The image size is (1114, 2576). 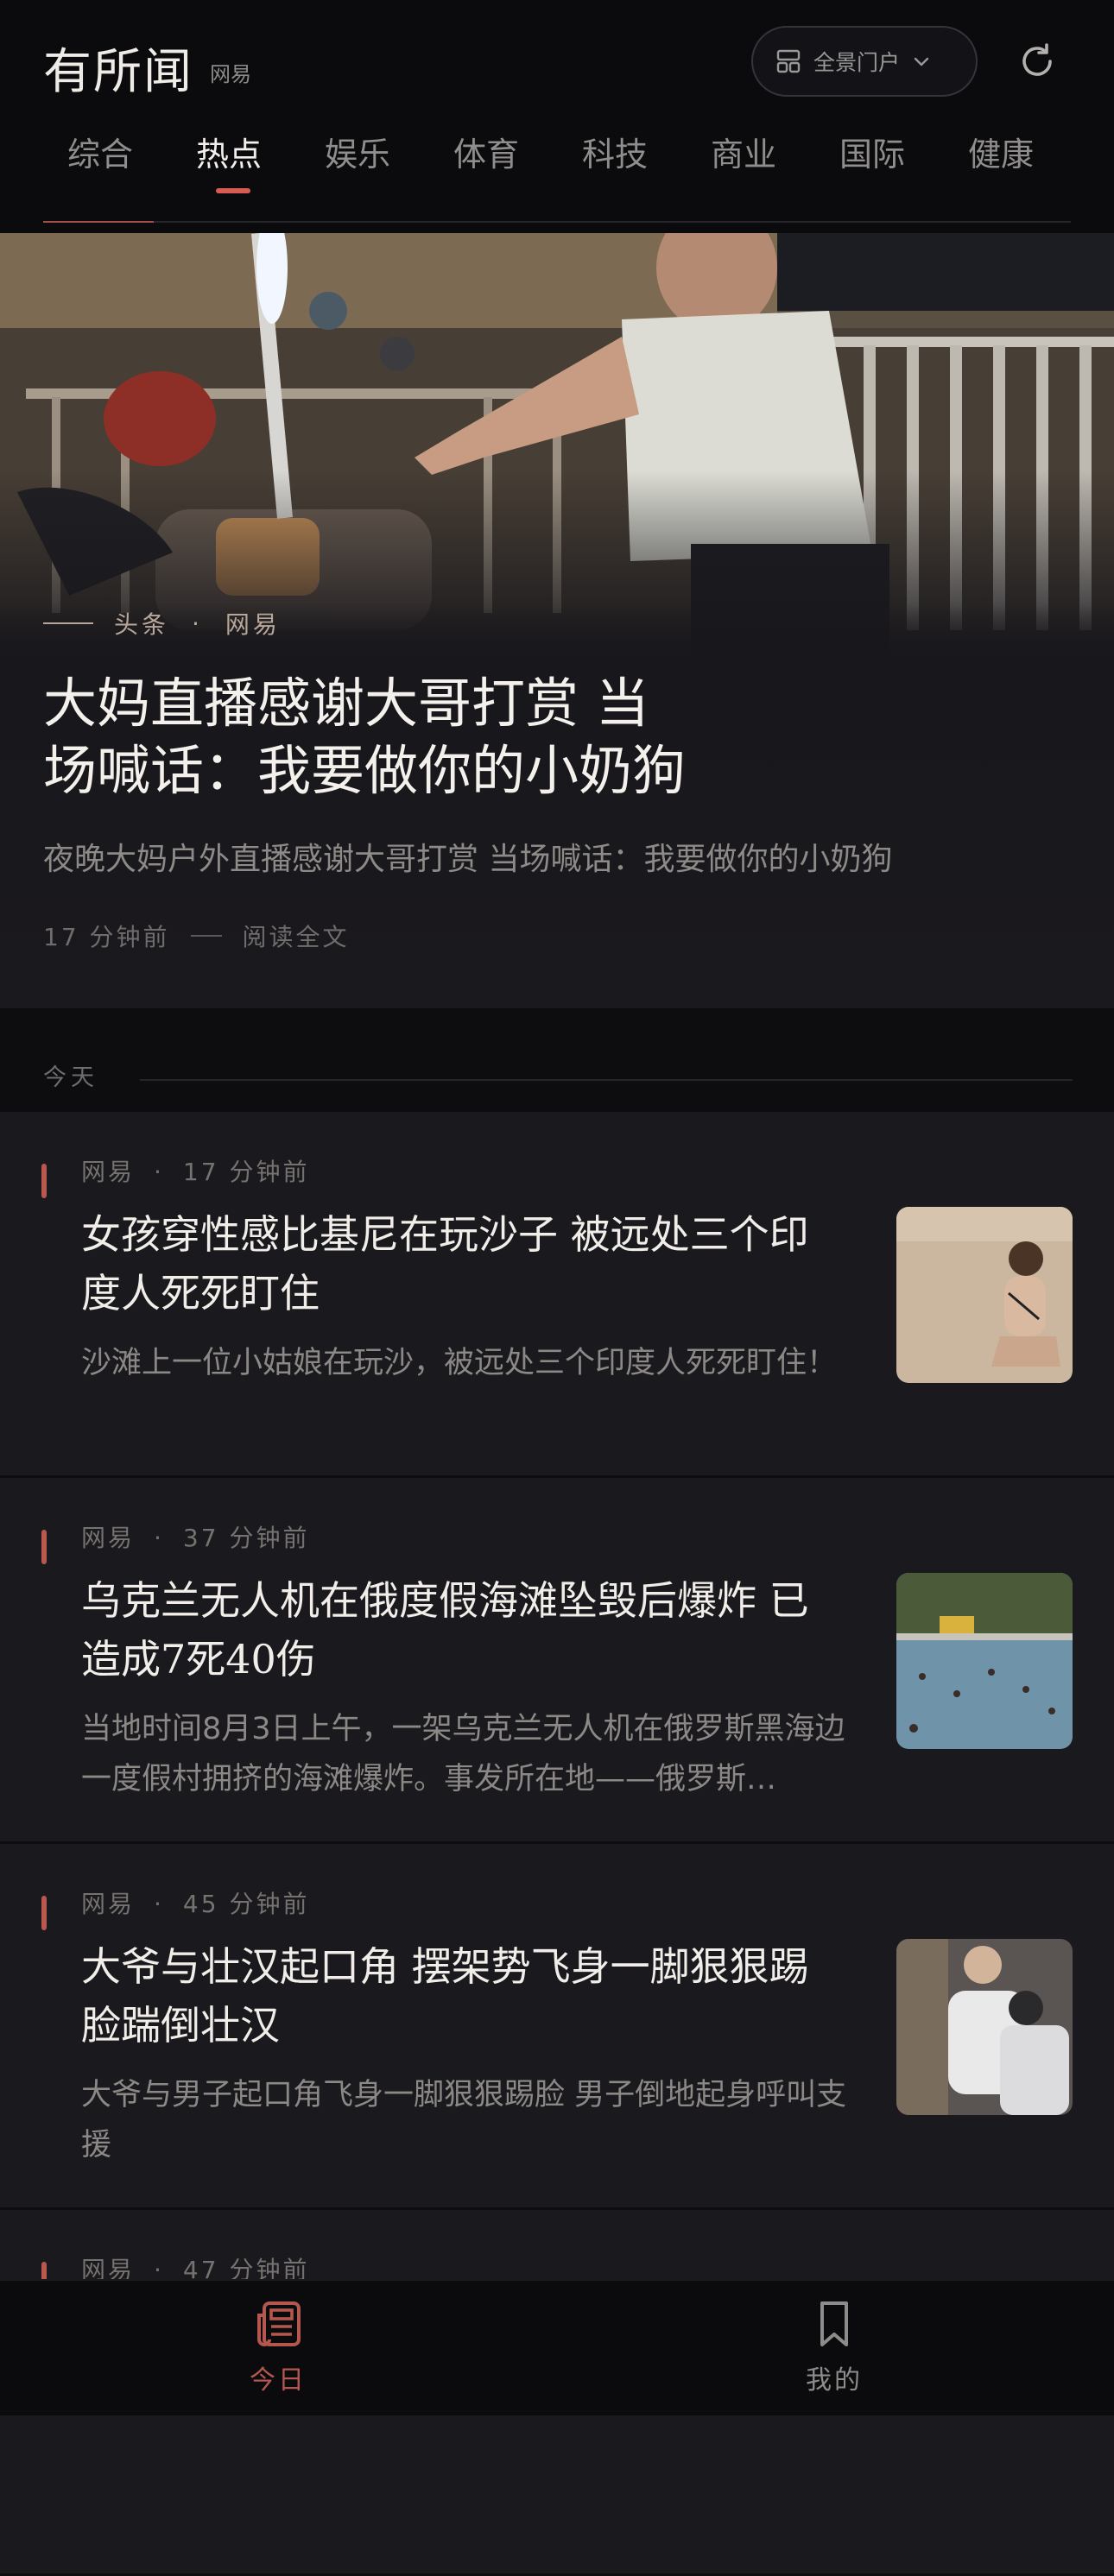 I want to click on tab-yule: 娱乐, so click(x=357, y=151).